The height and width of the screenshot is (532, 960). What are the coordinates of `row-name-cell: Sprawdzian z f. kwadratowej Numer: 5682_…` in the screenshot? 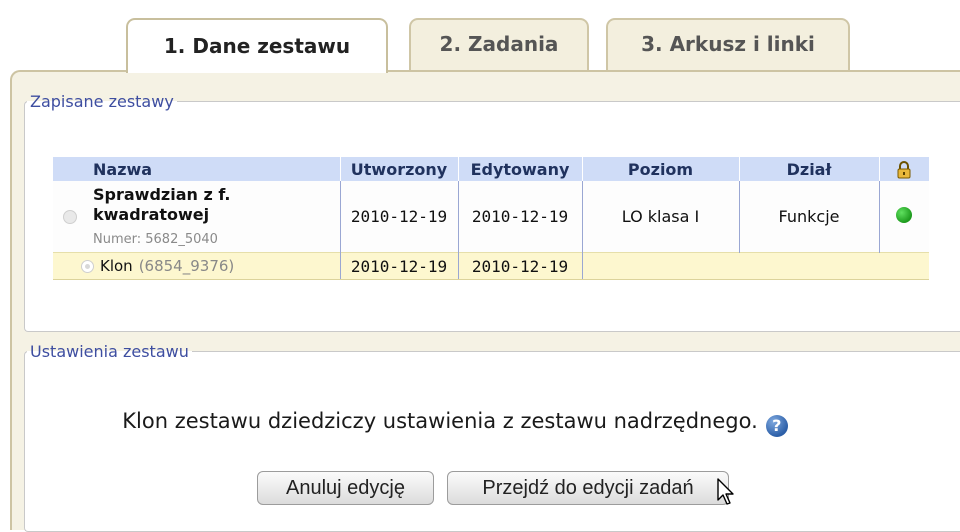 It's located at (196, 217).